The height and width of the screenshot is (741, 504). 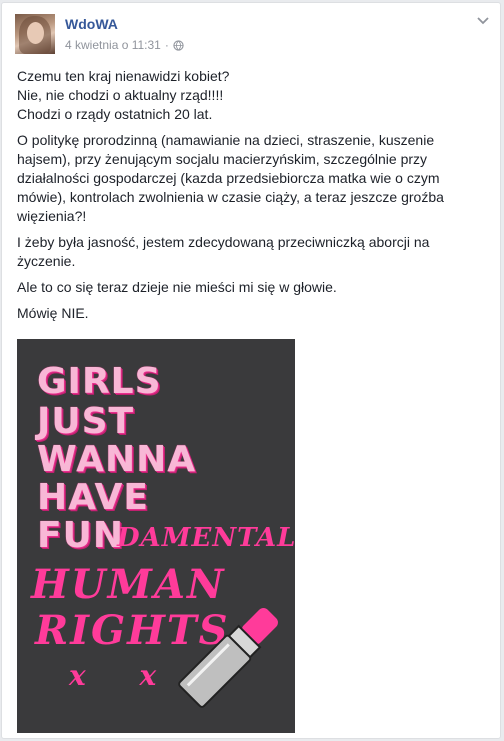 What do you see at coordinates (113, 45) in the screenshot?
I see `post-timestamp: 4 kwietnia o 11:31` at bounding box center [113, 45].